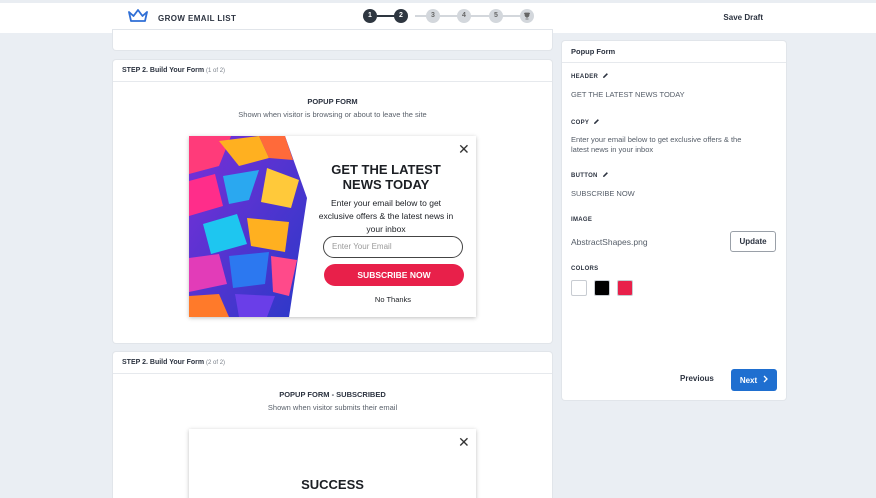 This screenshot has width=876, height=498. What do you see at coordinates (386, 229) in the screenshot?
I see `popup-copy-line: your inbox` at bounding box center [386, 229].